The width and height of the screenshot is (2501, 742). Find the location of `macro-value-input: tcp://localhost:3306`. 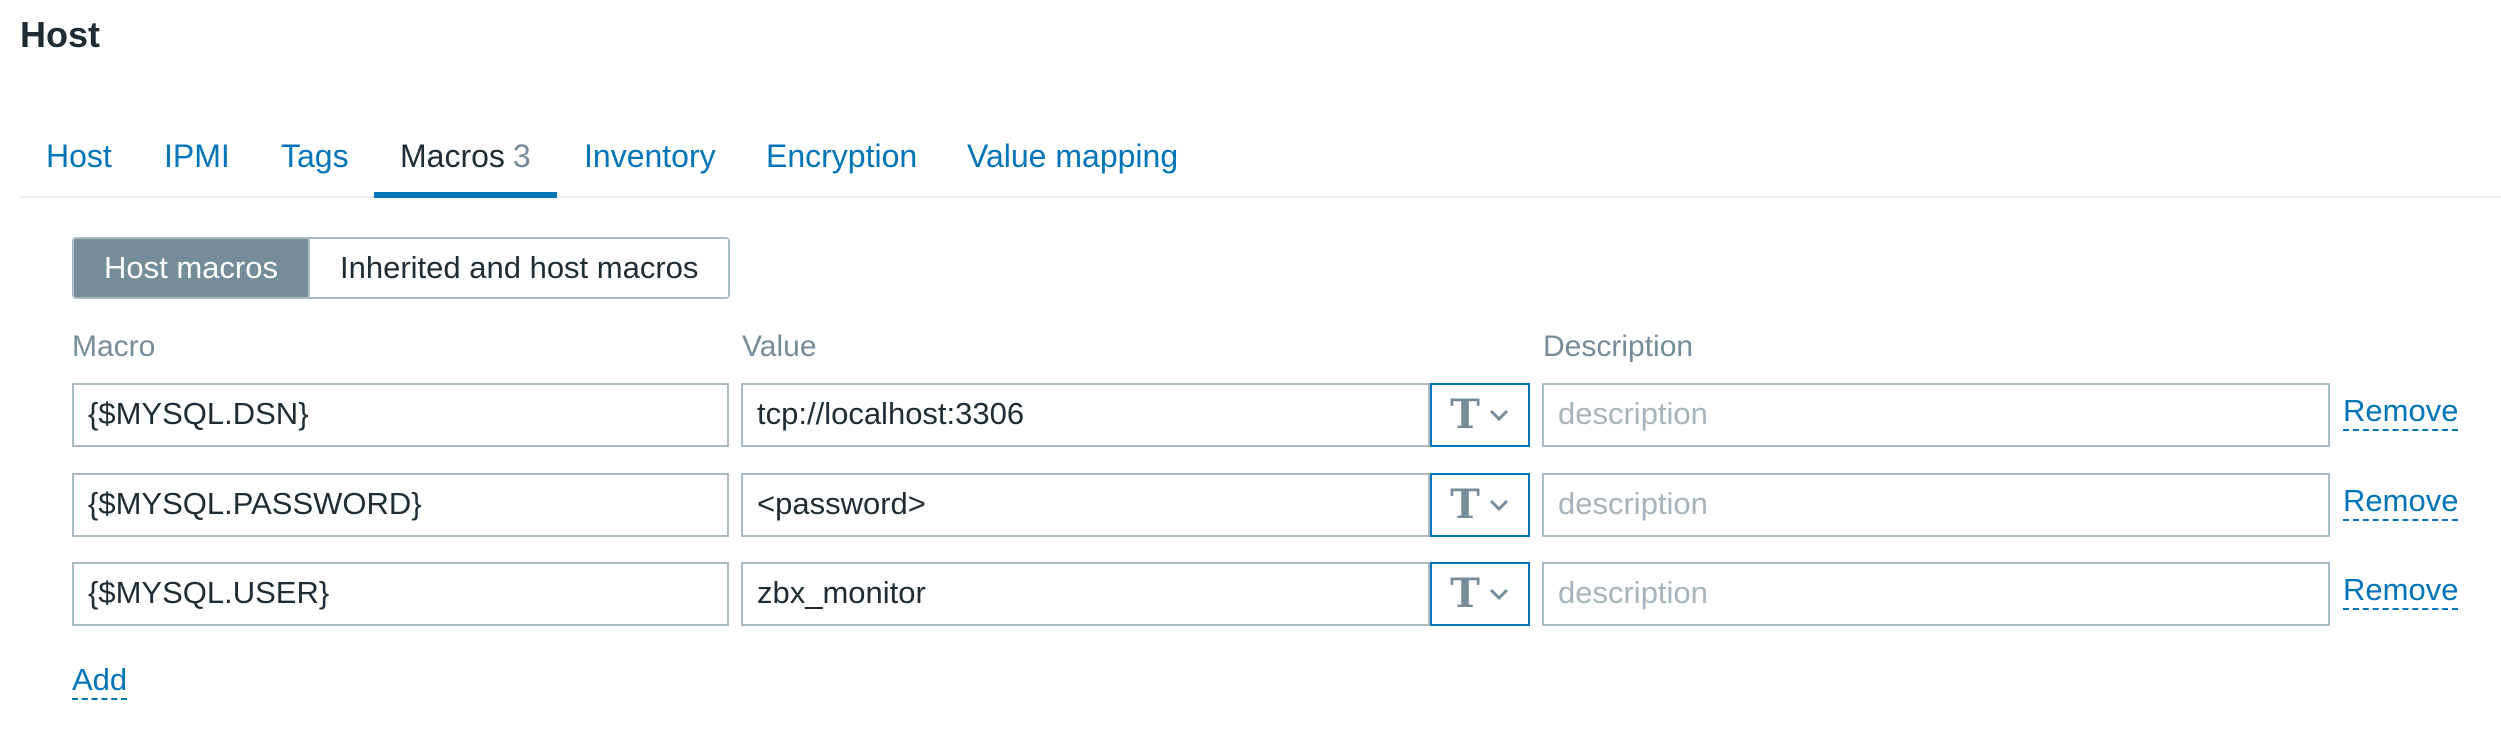

macro-value-input: tcp://localhost:3306 is located at coordinates (1085, 415).